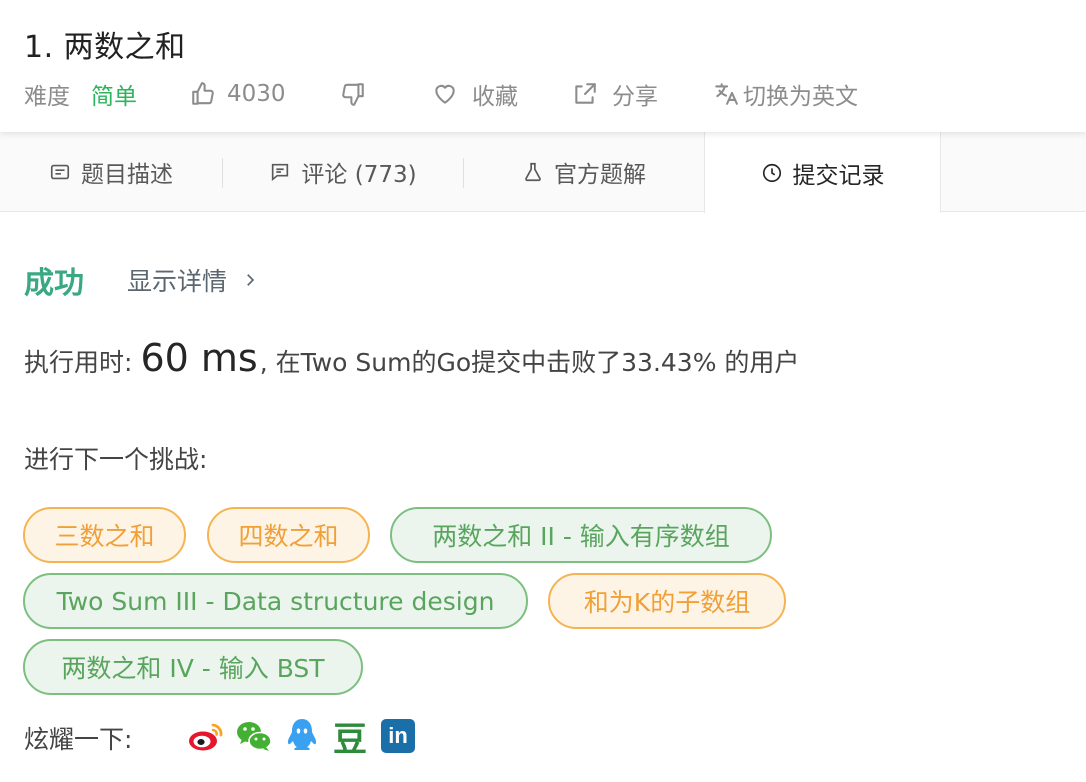  Describe the element at coordinates (177, 281) in the screenshot. I see `show-detail-label: 显示详情` at that location.